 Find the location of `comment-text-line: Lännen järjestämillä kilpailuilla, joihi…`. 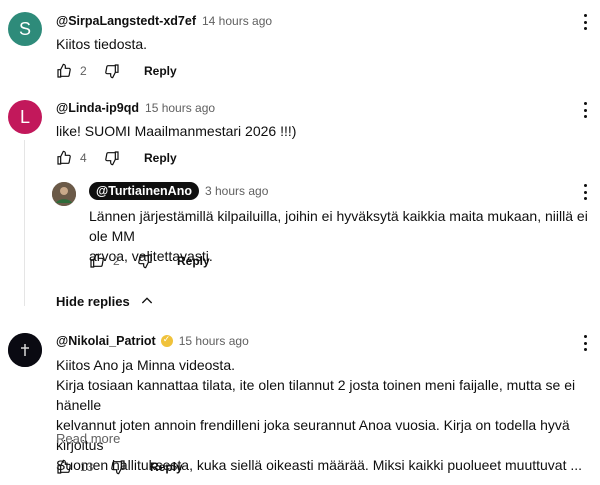

comment-text-line: Lännen järjestämillä kilpailuilla, joihi… is located at coordinates (338, 226).